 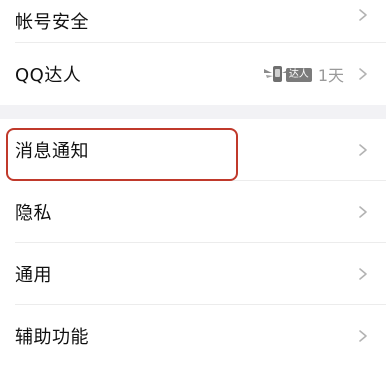 I want to click on badge-label: 达人, so click(x=298, y=75).